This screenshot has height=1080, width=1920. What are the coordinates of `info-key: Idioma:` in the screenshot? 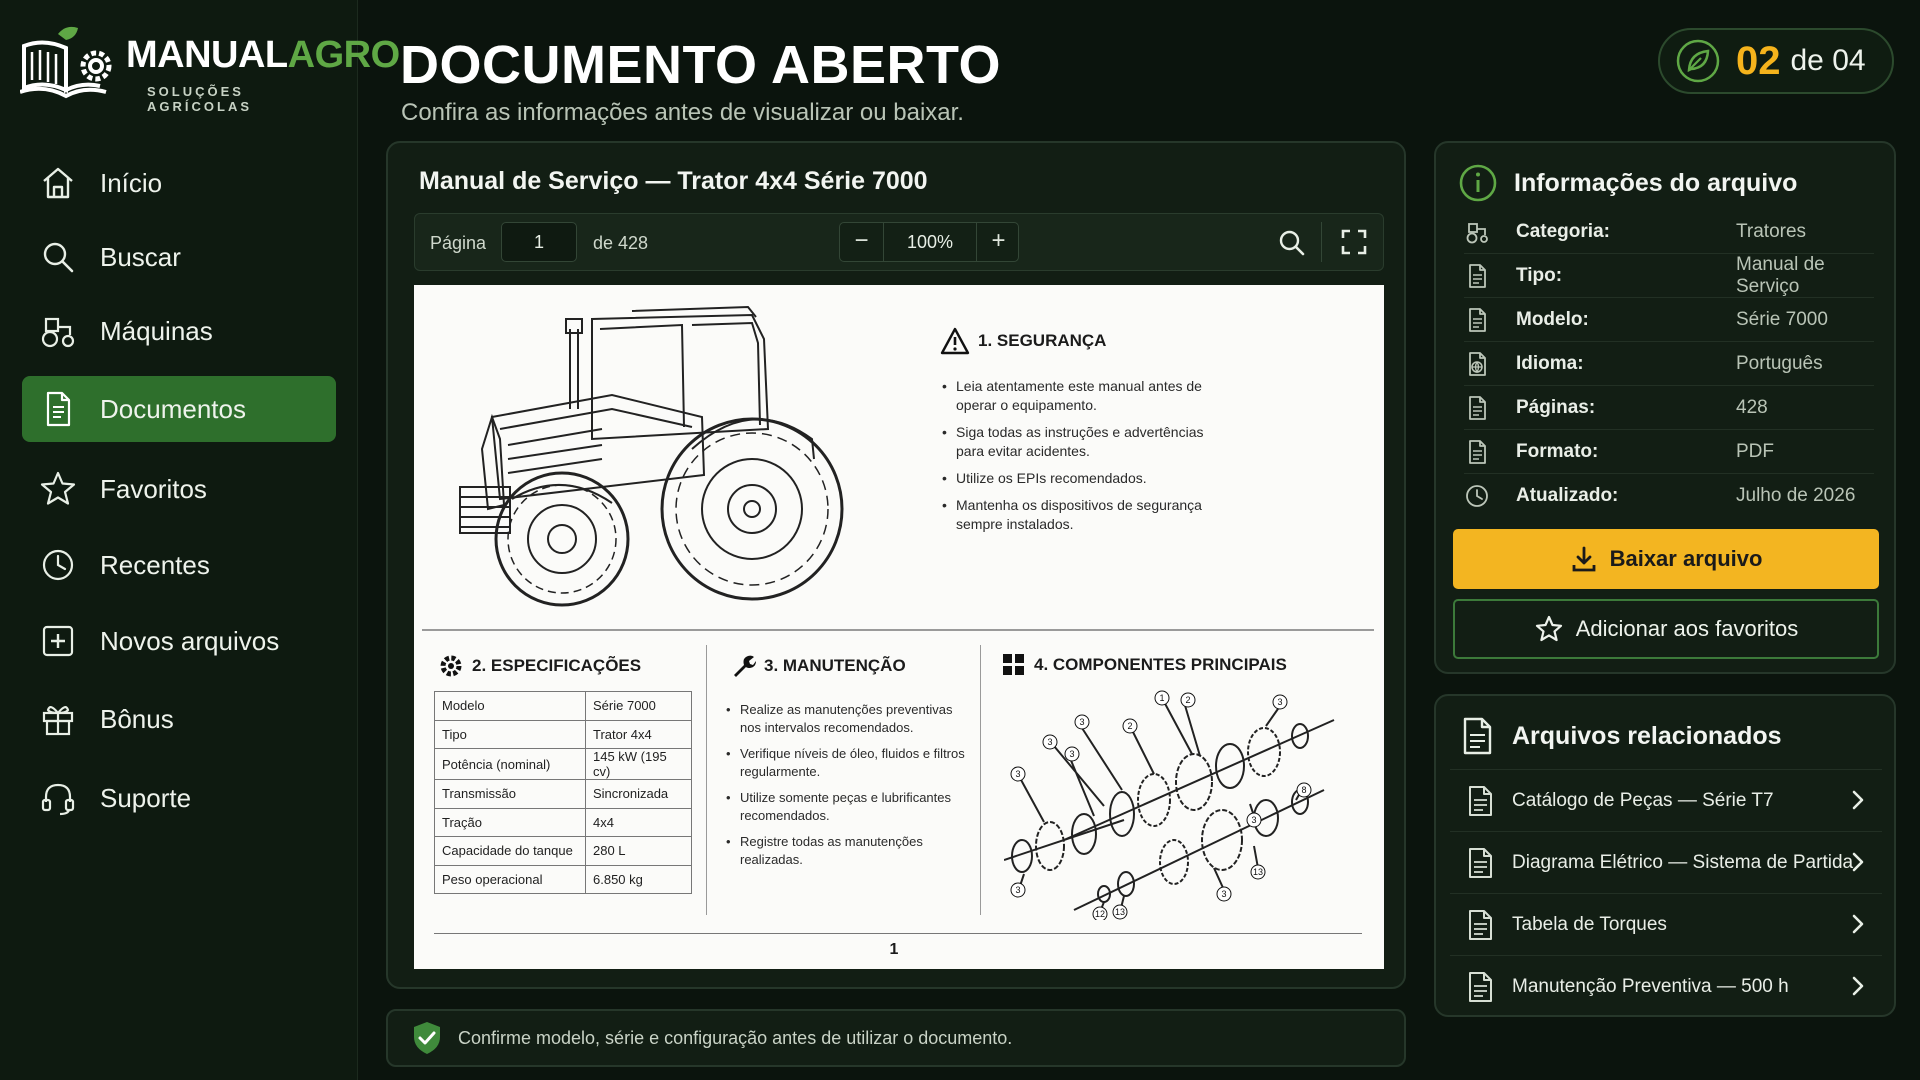 It's located at (1550, 363).